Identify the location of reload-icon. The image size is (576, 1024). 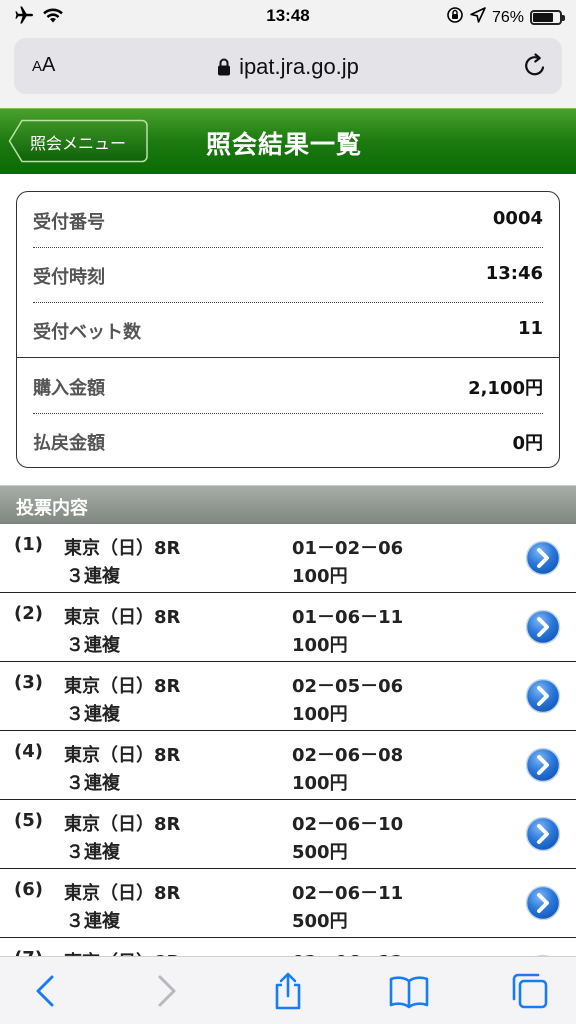
(535, 68).